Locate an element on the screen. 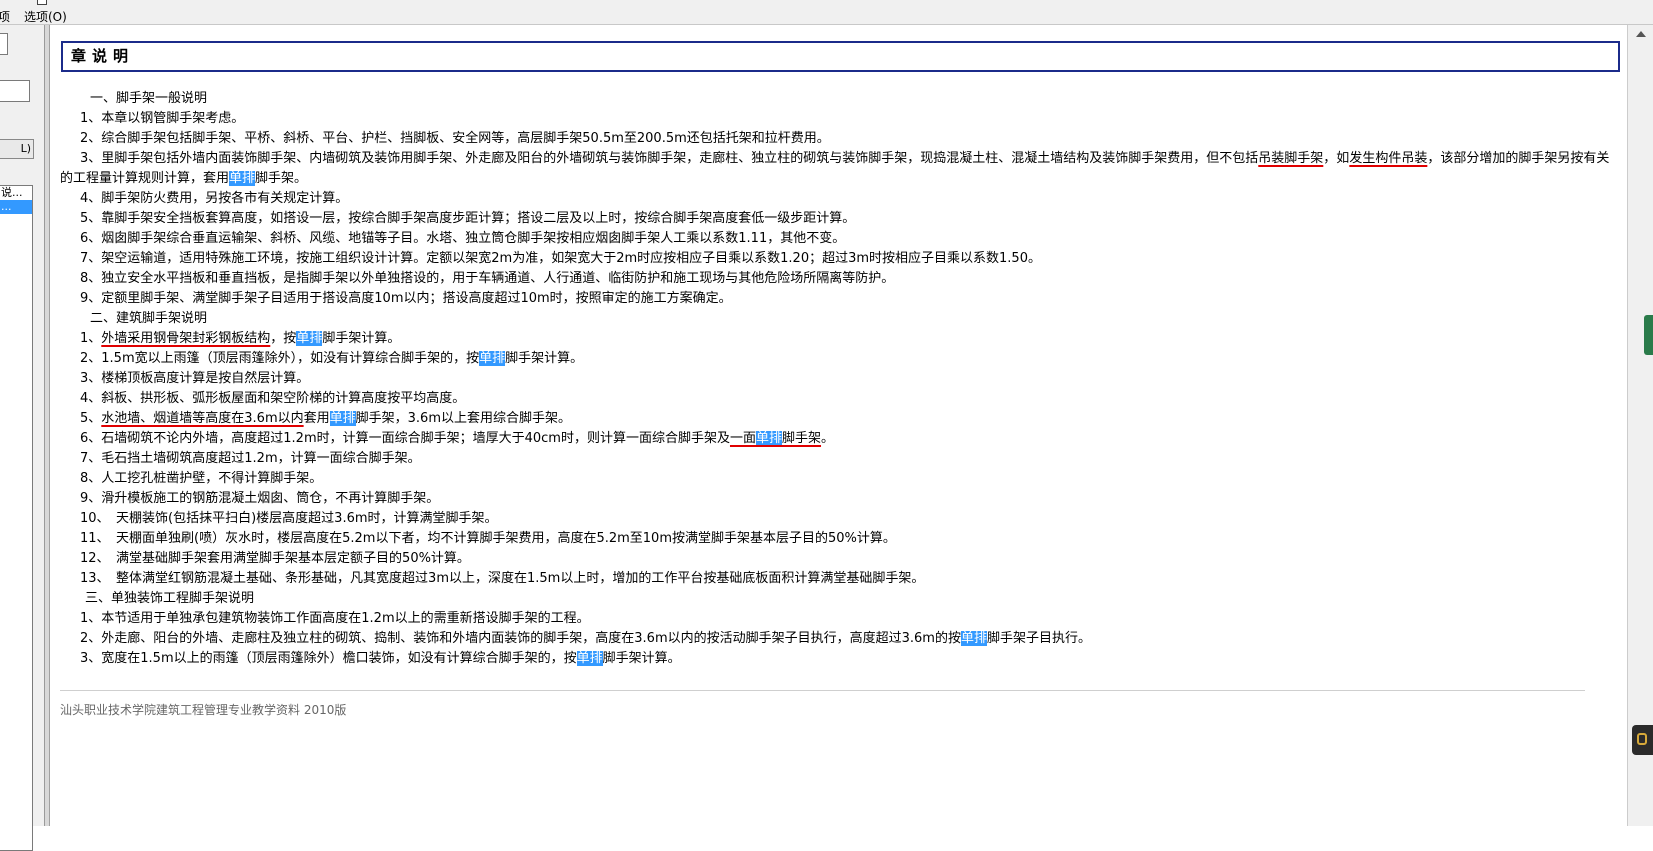  scroll-up-icon is located at coordinates (1641, 34).